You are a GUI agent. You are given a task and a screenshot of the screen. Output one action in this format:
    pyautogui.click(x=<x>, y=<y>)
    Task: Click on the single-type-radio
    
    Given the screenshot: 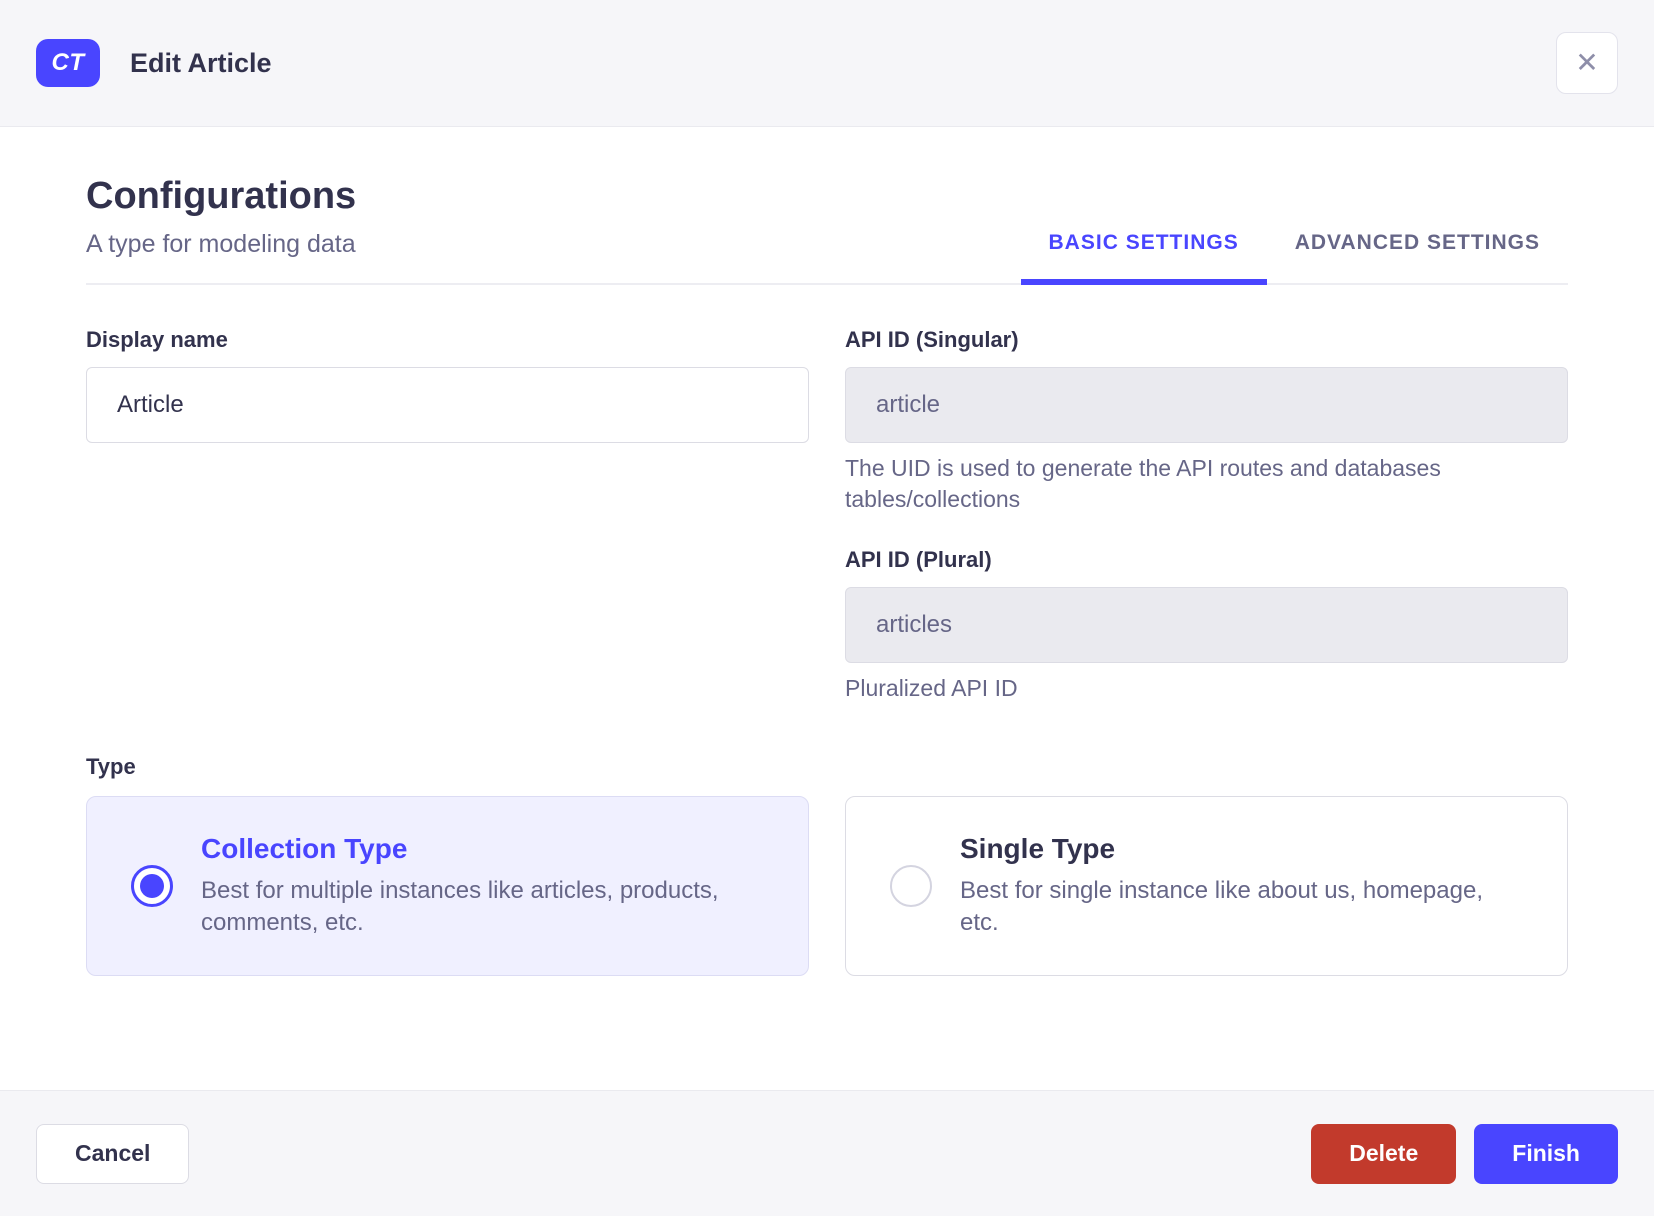 What is the action you would take?
    pyautogui.click(x=911, y=886)
    